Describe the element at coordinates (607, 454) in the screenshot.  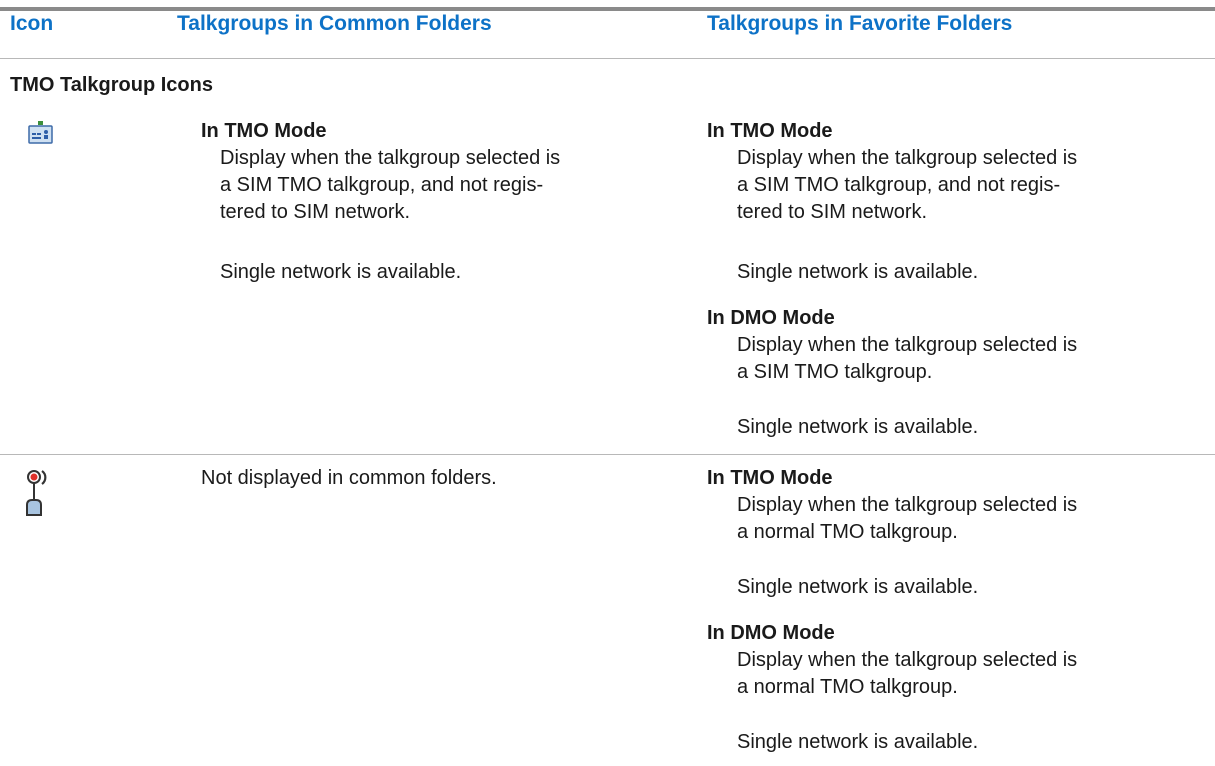
I see `row-divider` at that location.